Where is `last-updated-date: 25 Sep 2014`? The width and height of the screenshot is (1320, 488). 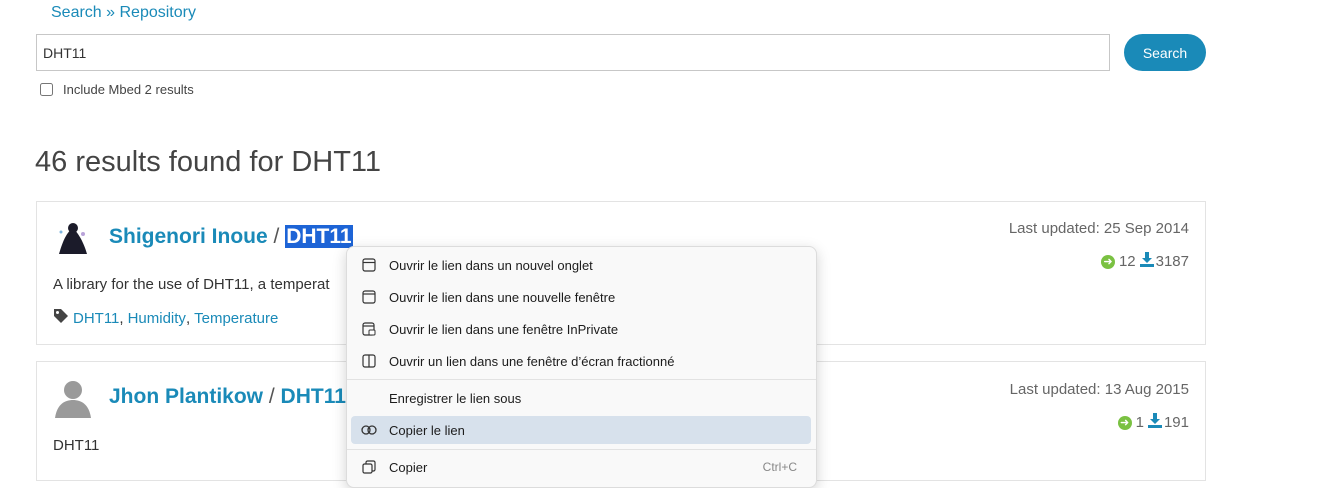 last-updated-date: 25 Sep 2014 is located at coordinates (1146, 228).